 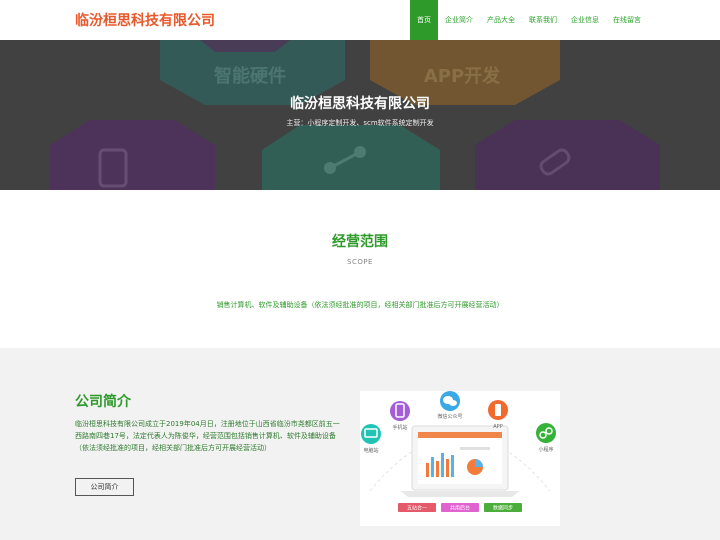 What do you see at coordinates (417, 508) in the screenshot?
I see `tag-five-in-one-text: 五站合一` at bounding box center [417, 508].